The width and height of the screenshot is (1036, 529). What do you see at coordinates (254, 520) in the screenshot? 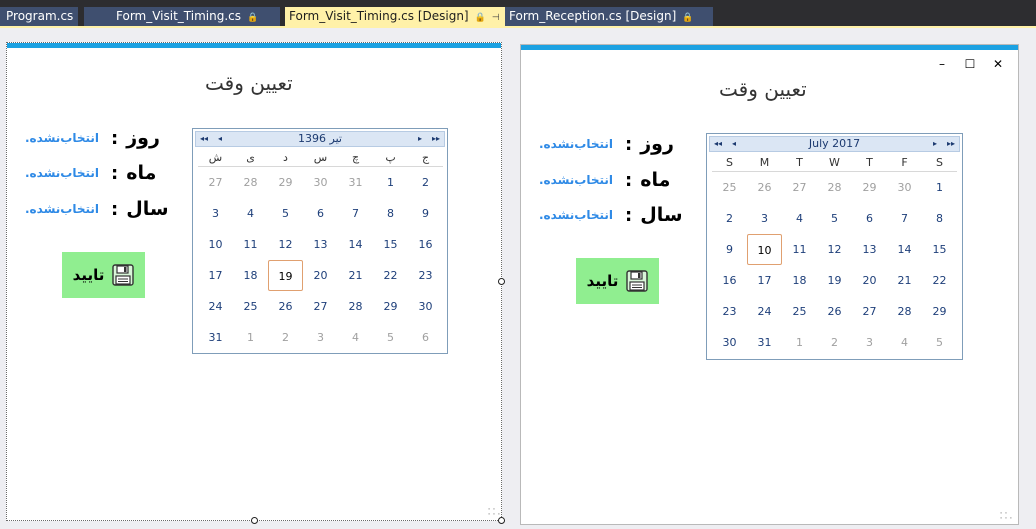
I see `resize-handle-bottom` at bounding box center [254, 520].